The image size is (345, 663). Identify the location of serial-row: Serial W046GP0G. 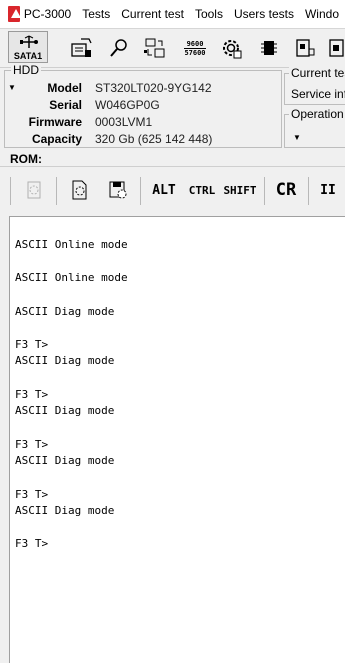
(140, 106).